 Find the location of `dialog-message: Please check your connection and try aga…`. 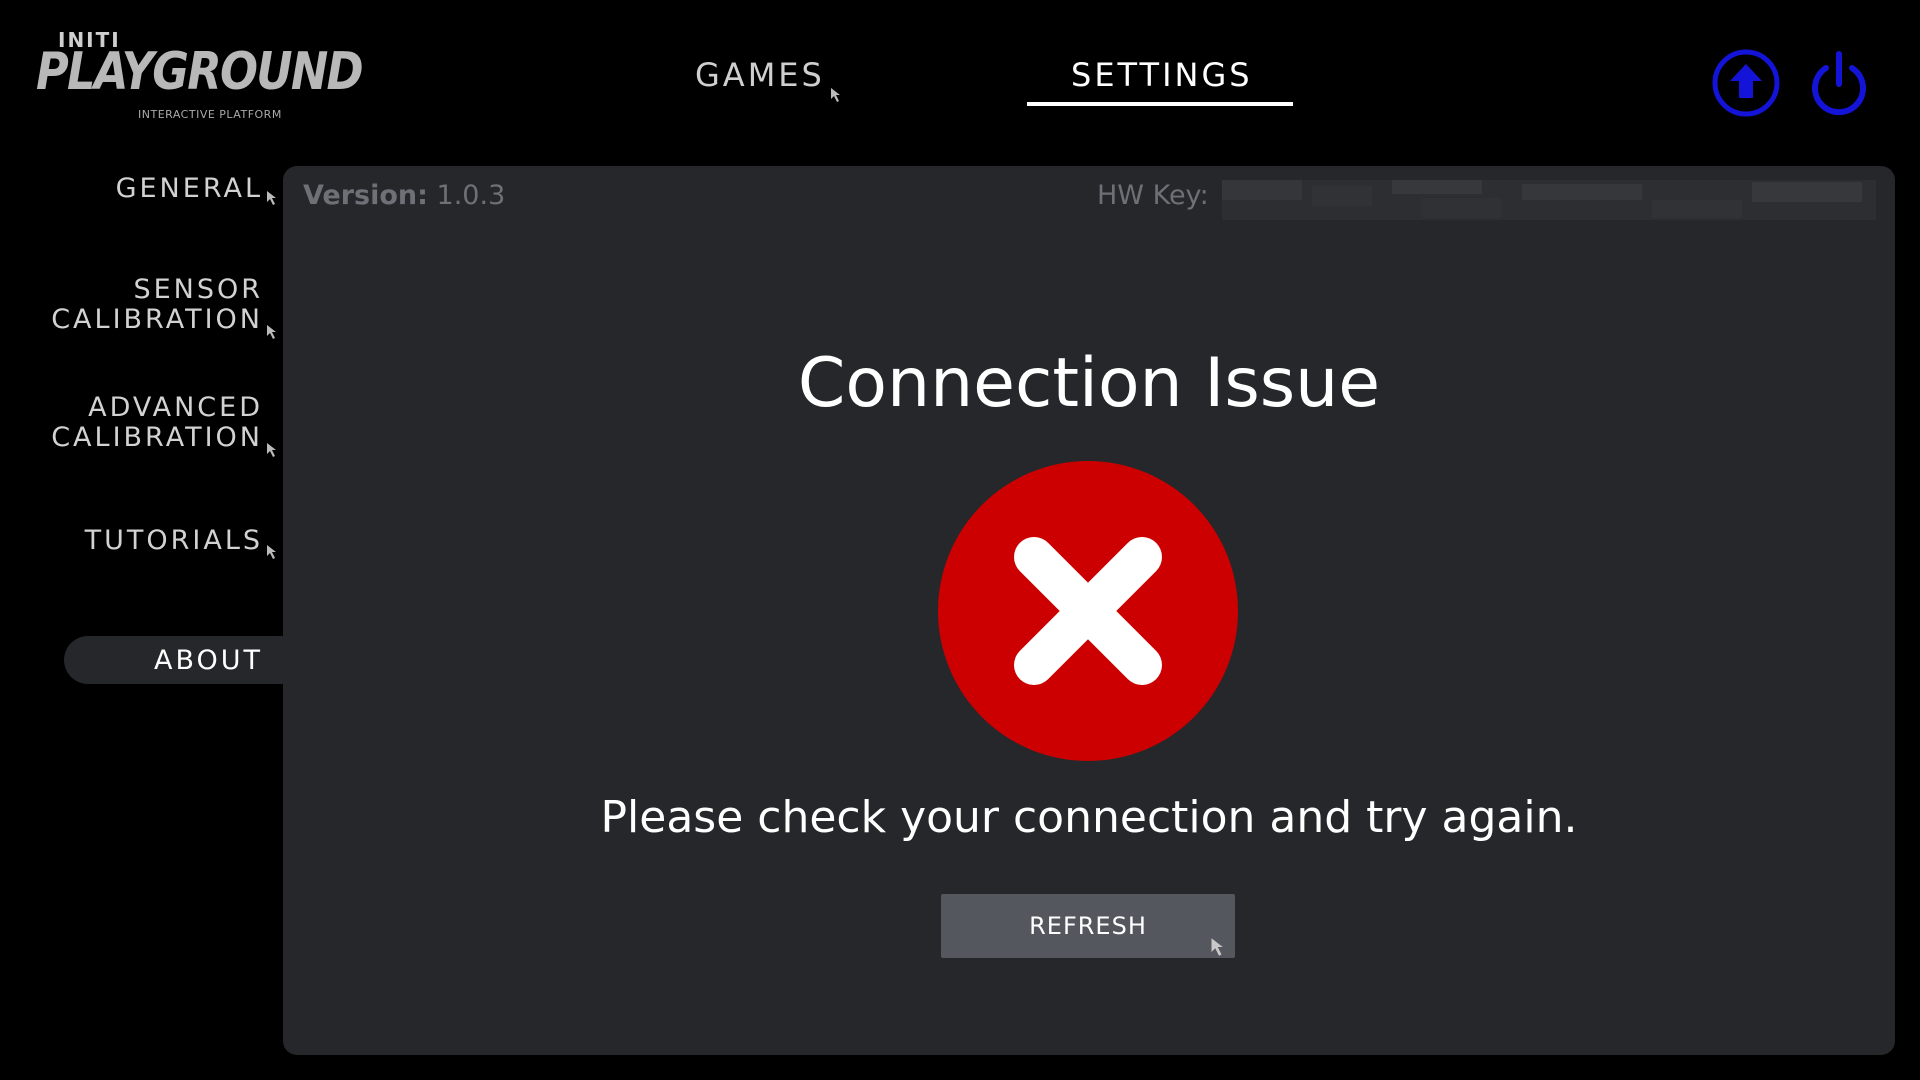

dialog-message: Please check your connection and try aga… is located at coordinates (1089, 817).